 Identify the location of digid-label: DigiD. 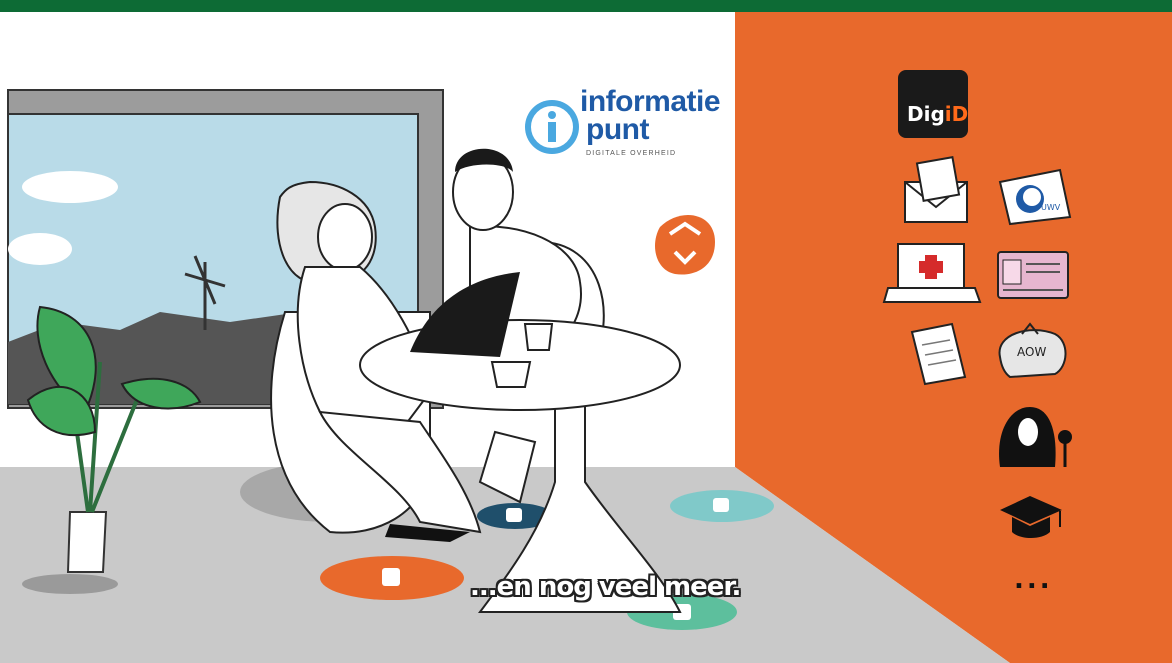
(937, 114).